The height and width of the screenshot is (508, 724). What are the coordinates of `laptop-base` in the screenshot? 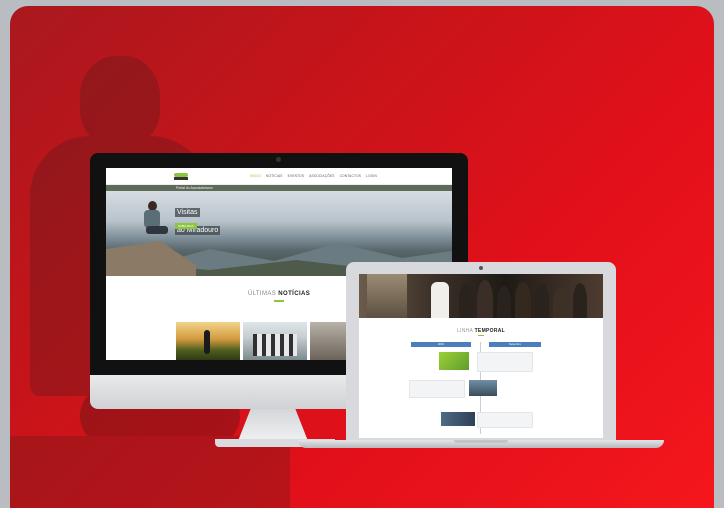 It's located at (481, 444).